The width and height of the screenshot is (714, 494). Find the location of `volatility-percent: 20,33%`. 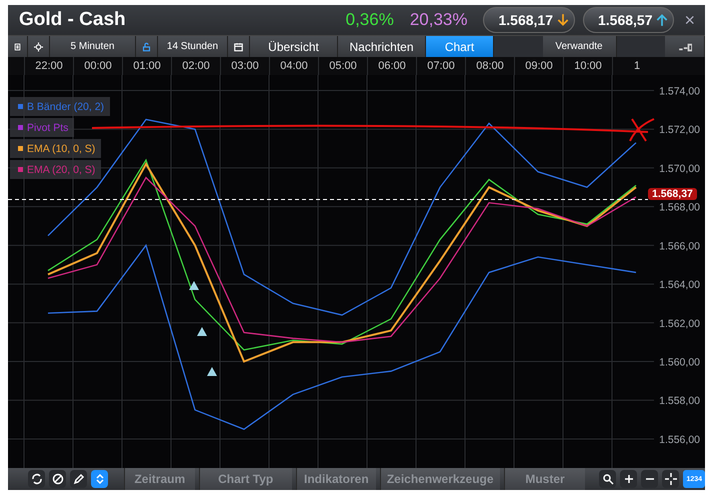

volatility-percent: 20,33% is located at coordinates (439, 20).